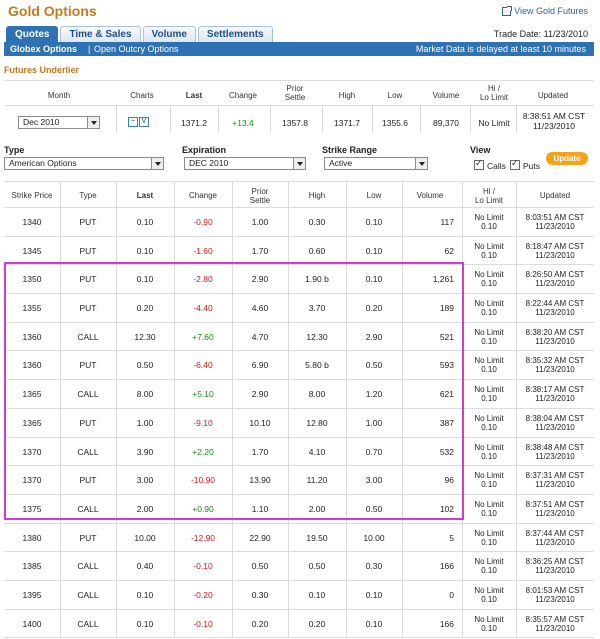  I want to click on cell-high: 0.20, so click(317, 623).